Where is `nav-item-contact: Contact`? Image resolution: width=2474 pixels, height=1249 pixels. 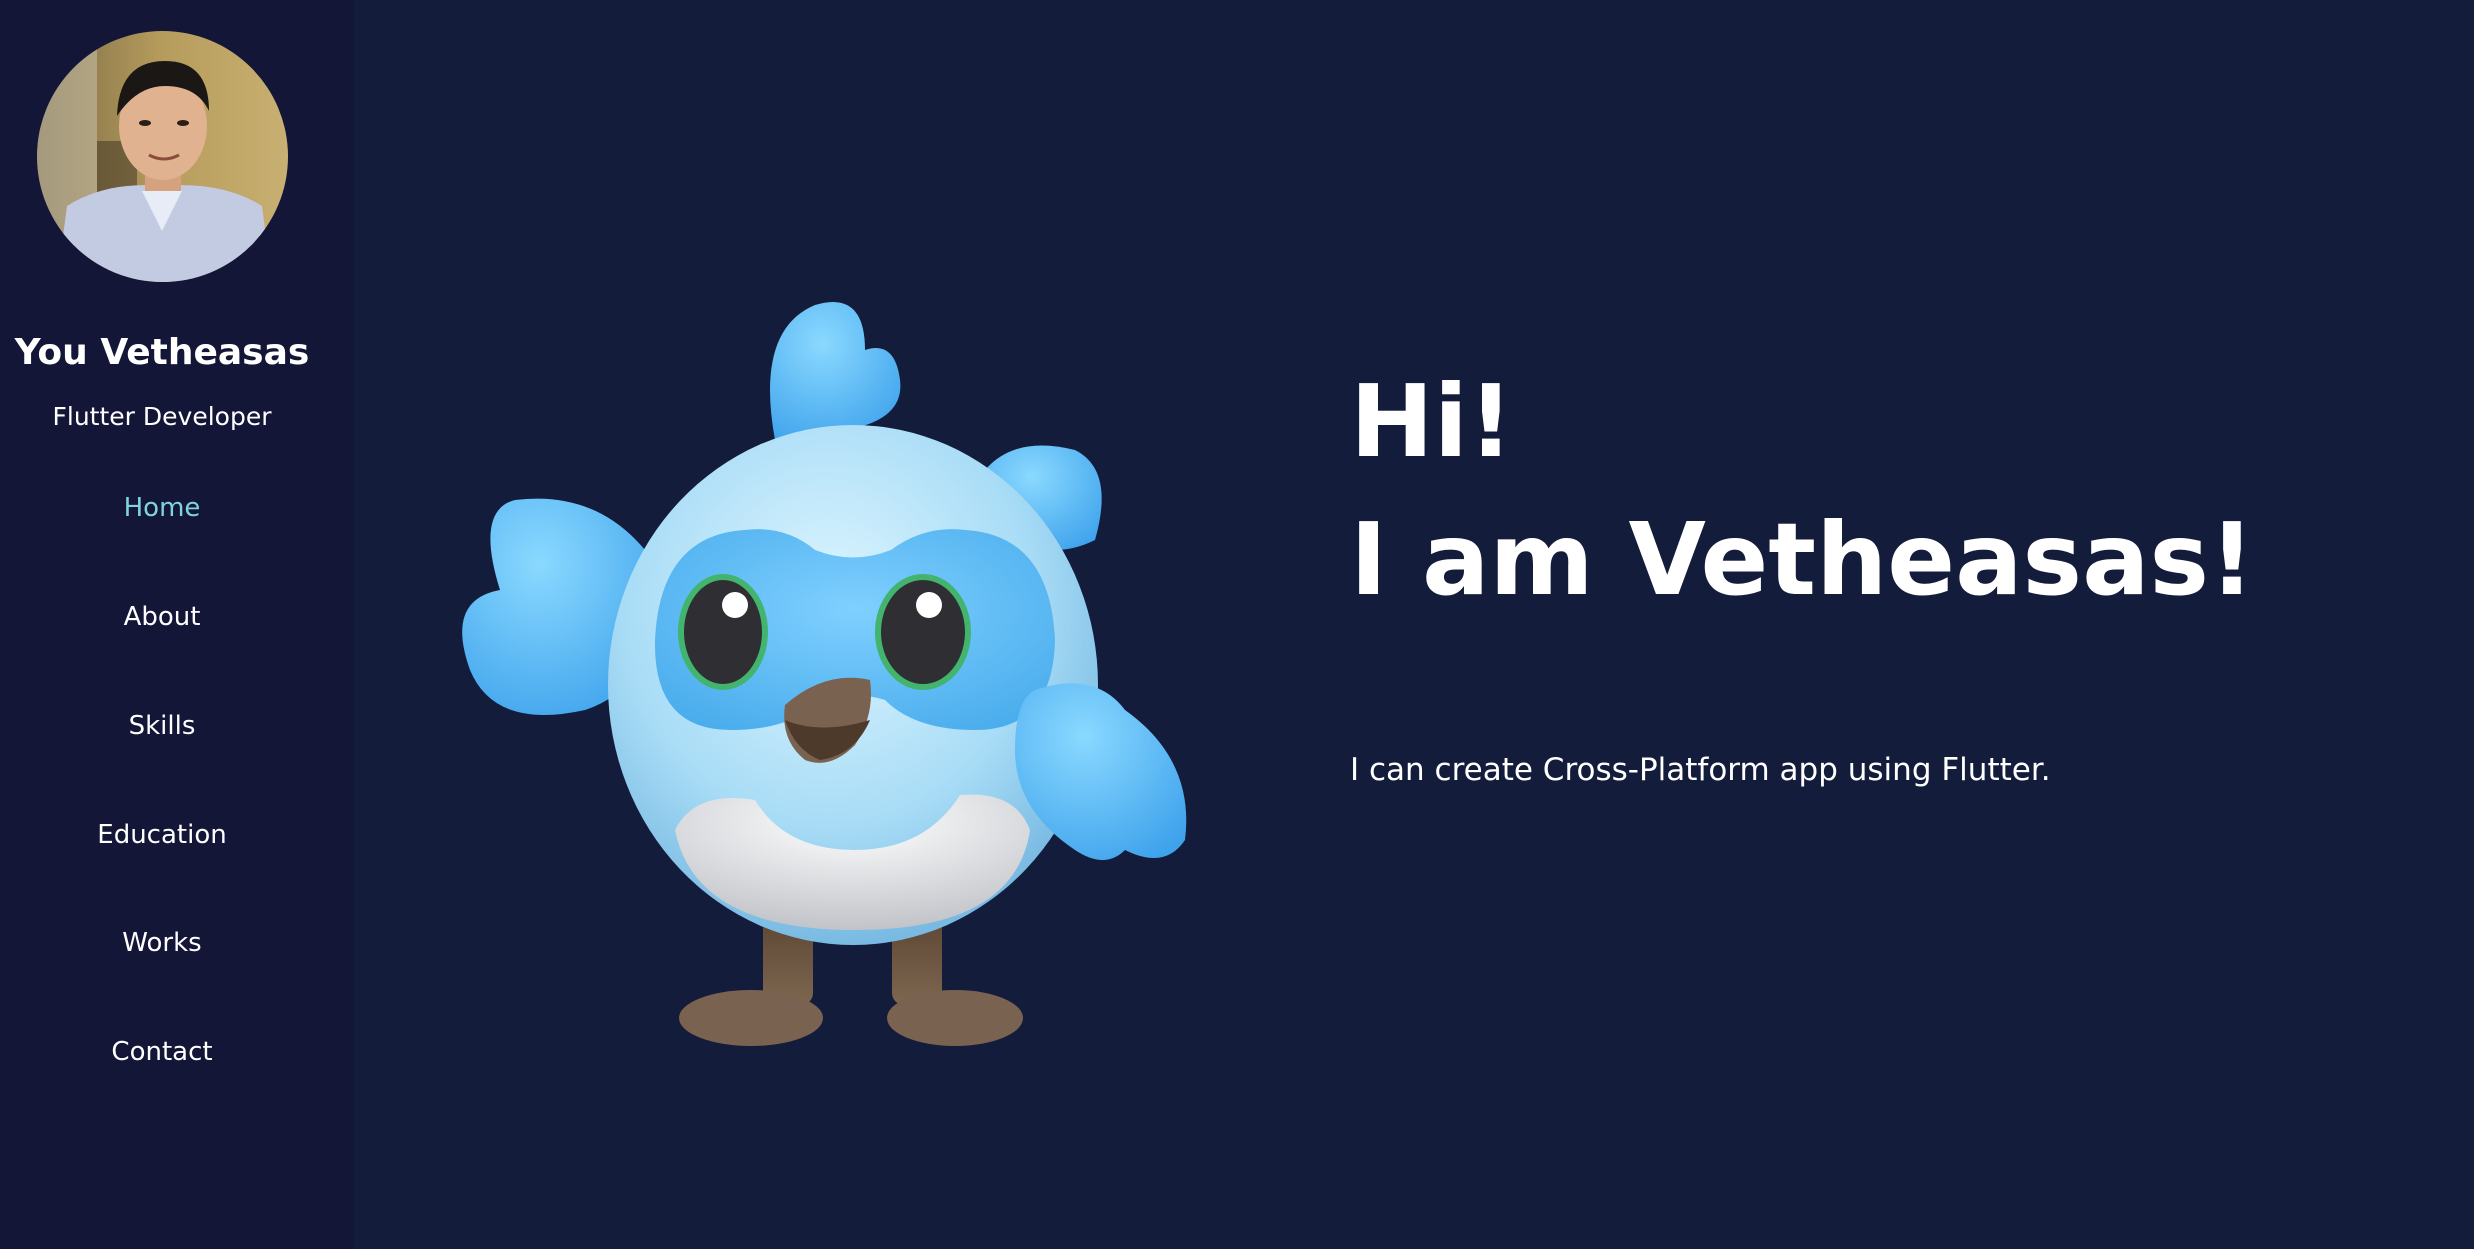
nav-item-contact: Contact is located at coordinates (162, 1052).